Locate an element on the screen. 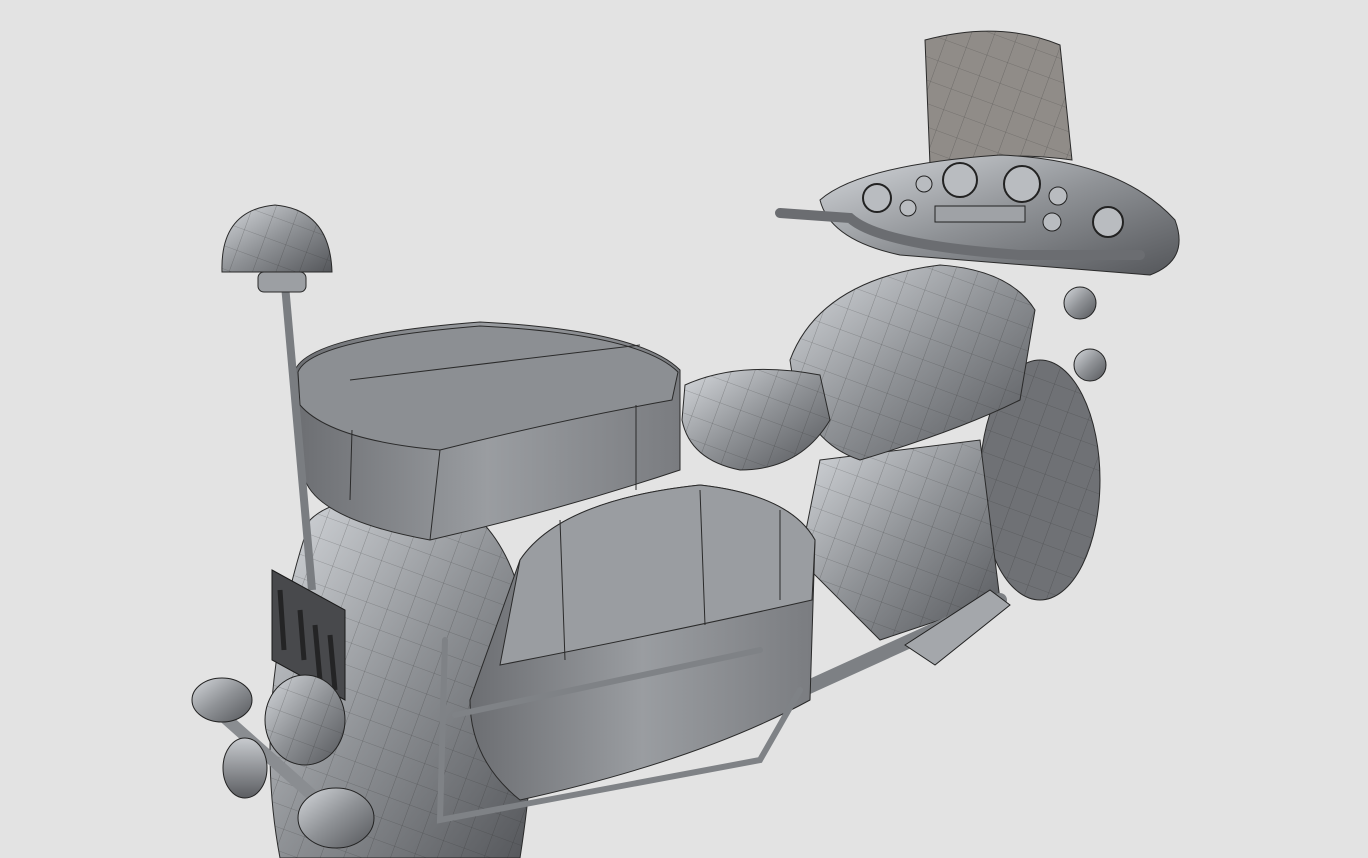  windshield is located at coordinates (998, 98).